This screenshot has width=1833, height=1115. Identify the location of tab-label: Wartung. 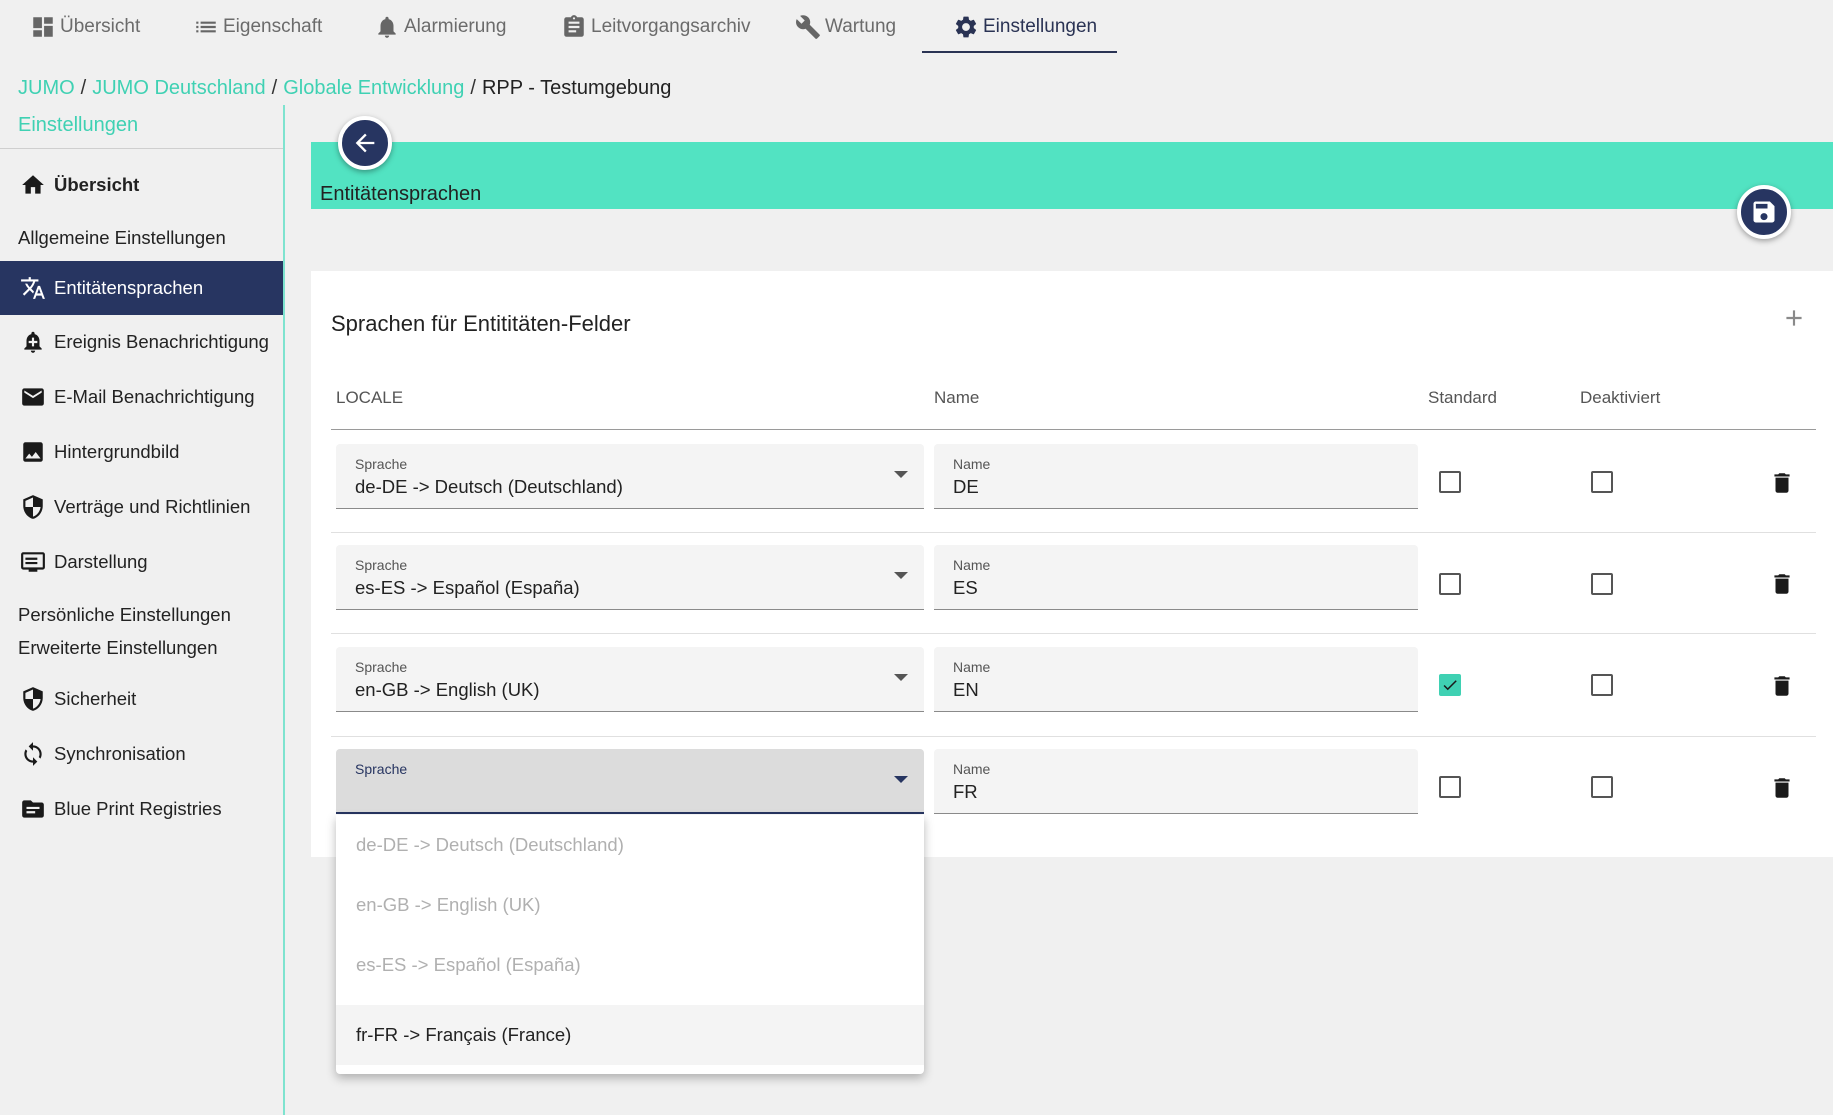
(860, 27).